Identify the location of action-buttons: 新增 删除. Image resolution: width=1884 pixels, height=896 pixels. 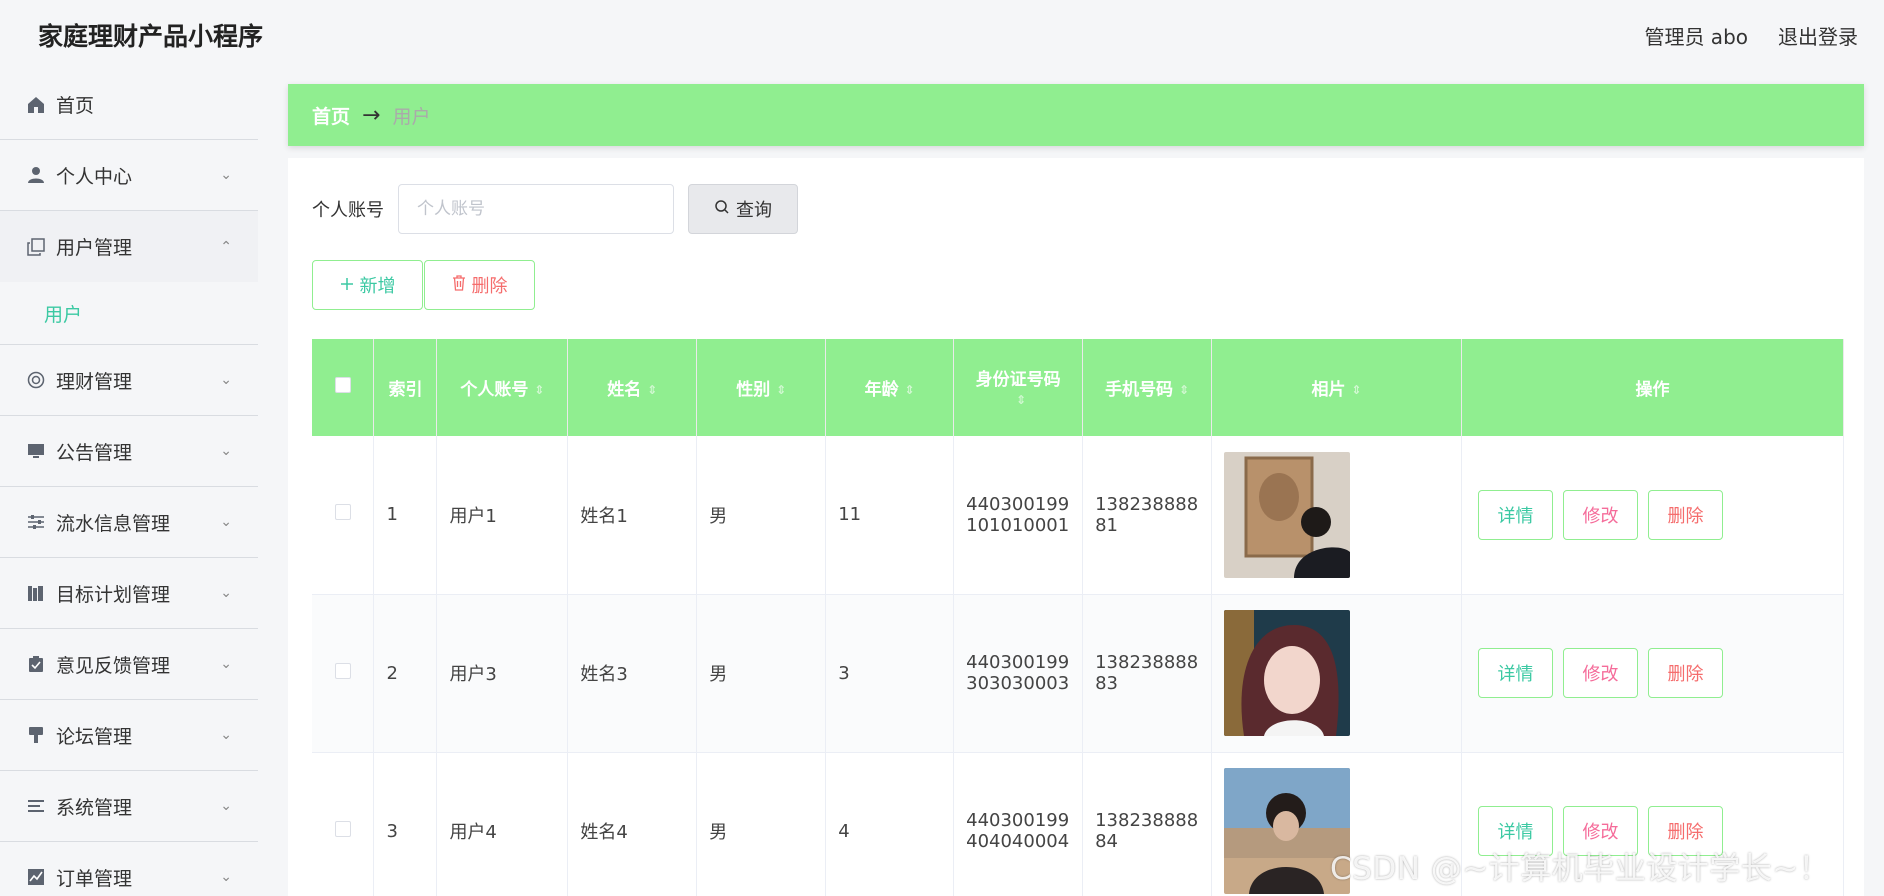
(423, 285).